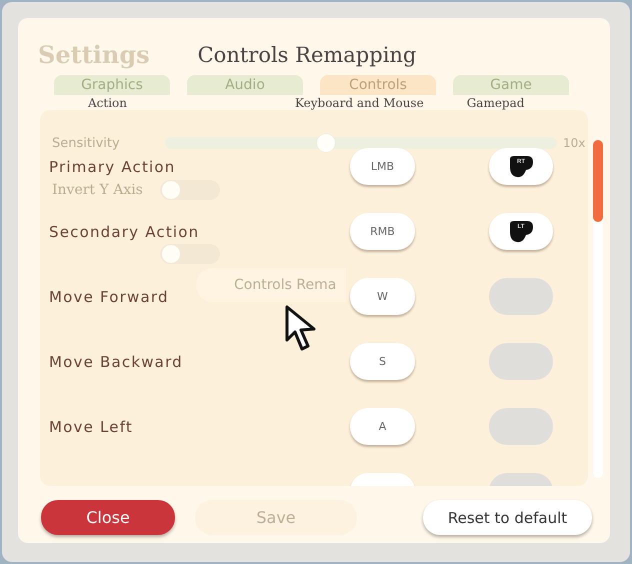 Image resolution: width=632 pixels, height=564 pixels. I want to click on action-label: Move Left, so click(91, 427).